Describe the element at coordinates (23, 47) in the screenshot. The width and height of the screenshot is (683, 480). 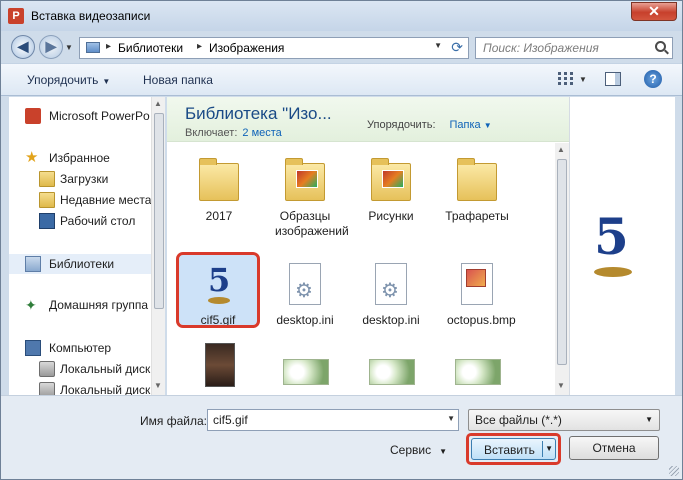
I see `back-button: ◀` at that location.